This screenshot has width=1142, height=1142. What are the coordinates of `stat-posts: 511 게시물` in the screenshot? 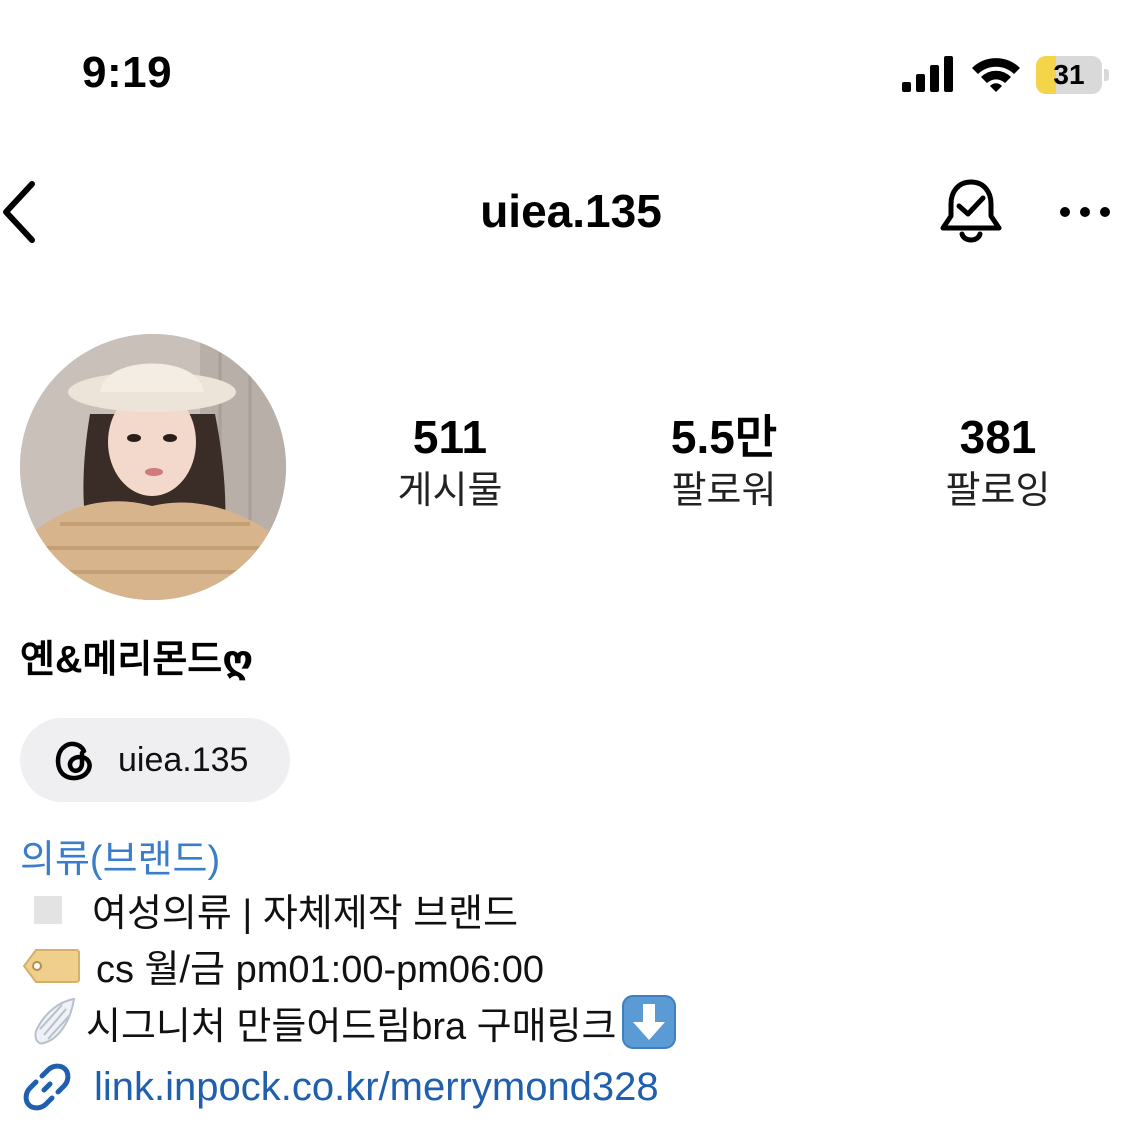 It's located at (450, 462).